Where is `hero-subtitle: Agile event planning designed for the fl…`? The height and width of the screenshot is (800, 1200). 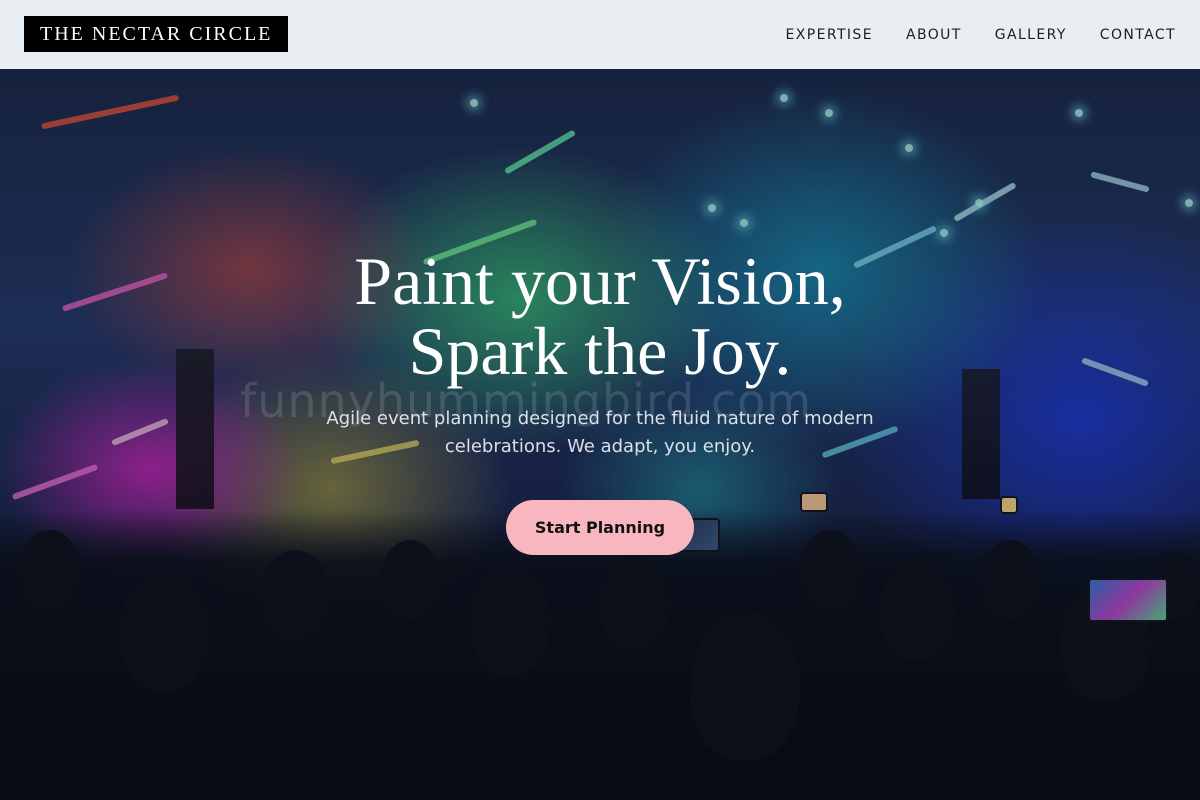
hero-subtitle: Agile event planning designed for the fl… is located at coordinates (600, 432).